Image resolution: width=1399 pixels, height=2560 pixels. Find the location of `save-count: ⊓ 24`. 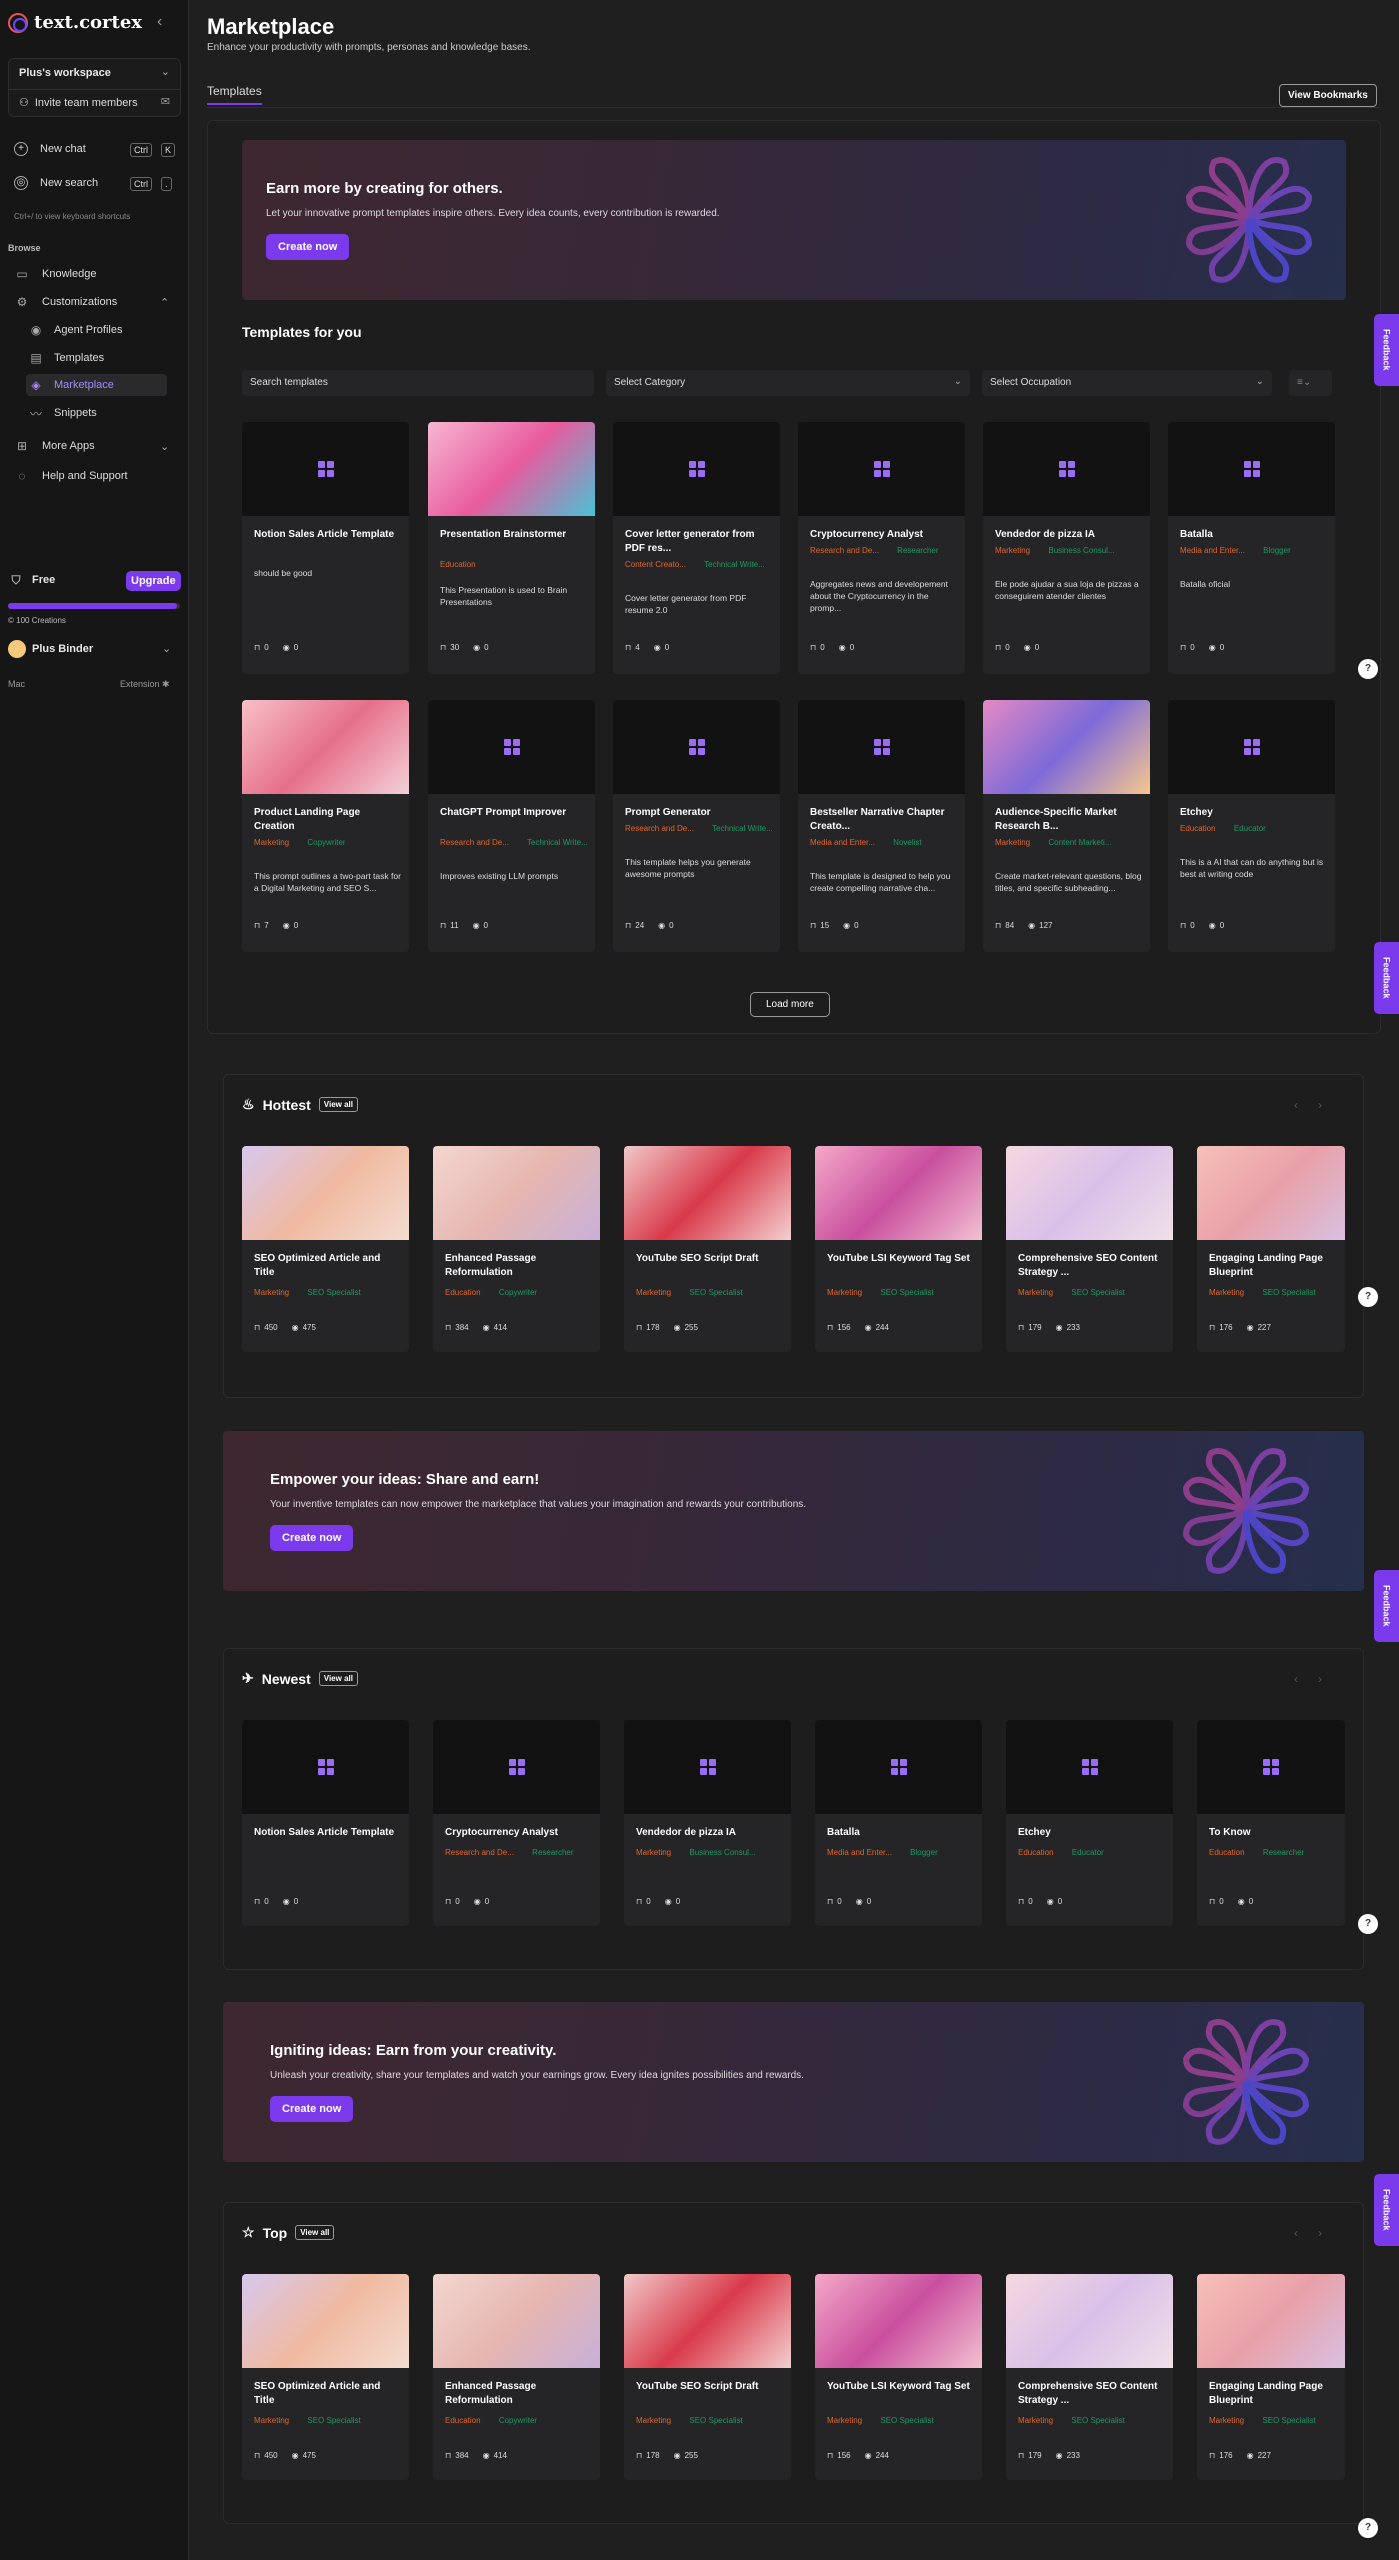

save-count: ⊓ 24 is located at coordinates (634, 925).